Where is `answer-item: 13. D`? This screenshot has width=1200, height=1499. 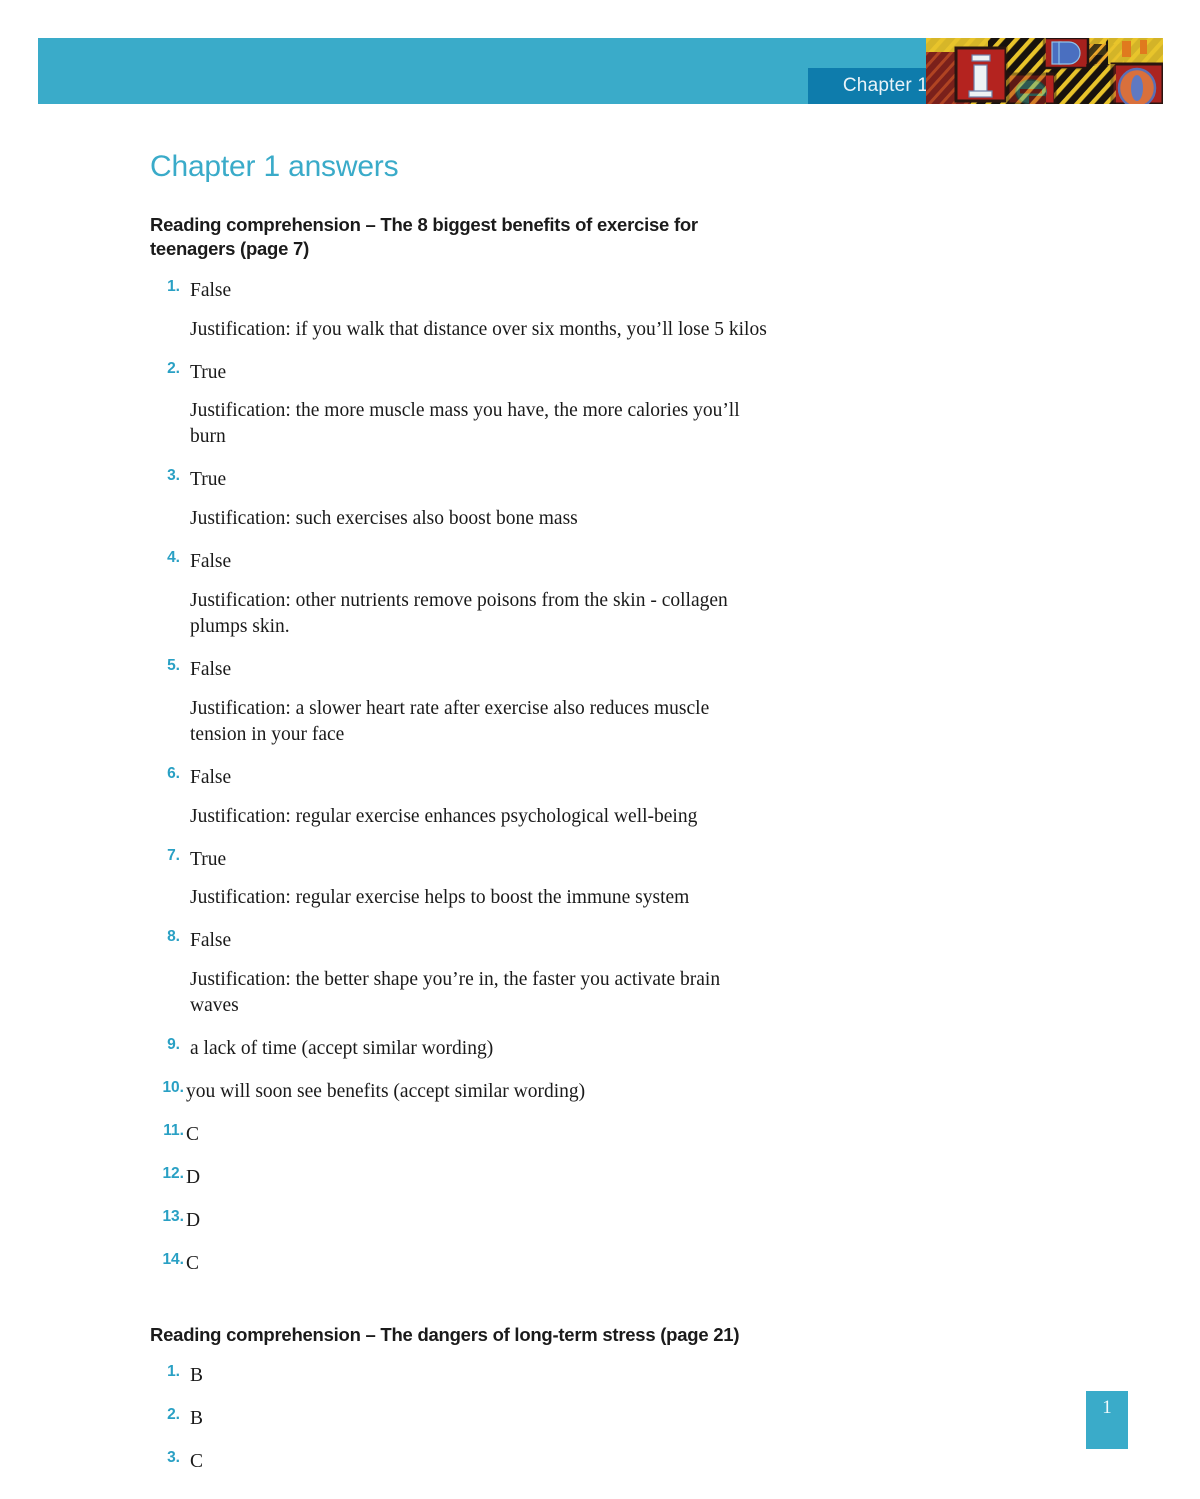 answer-item: 13. D is located at coordinates (460, 1221).